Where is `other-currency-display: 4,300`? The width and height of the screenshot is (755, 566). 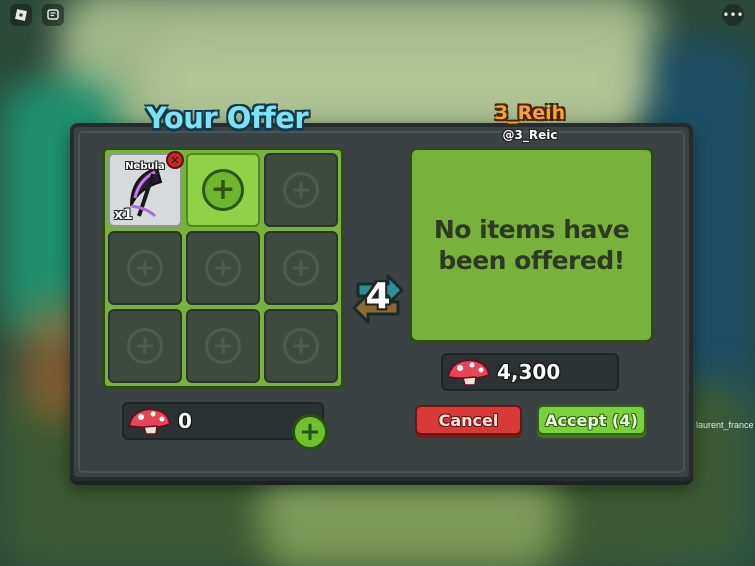
other-currency-display: 4,300 is located at coordinates (530, 372).